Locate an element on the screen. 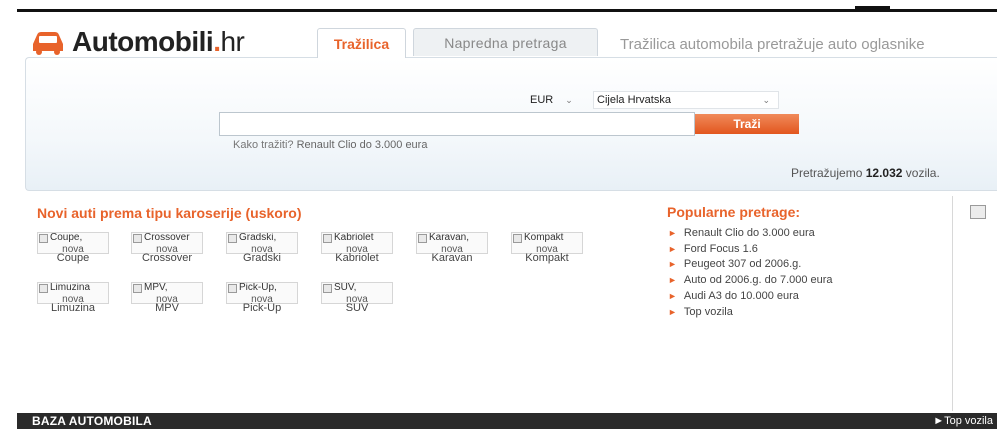 Image resolution: width=997 pixels, height=429 pixels. category-item: Coupe, nova Coupe is located at coordinates (73, 252).